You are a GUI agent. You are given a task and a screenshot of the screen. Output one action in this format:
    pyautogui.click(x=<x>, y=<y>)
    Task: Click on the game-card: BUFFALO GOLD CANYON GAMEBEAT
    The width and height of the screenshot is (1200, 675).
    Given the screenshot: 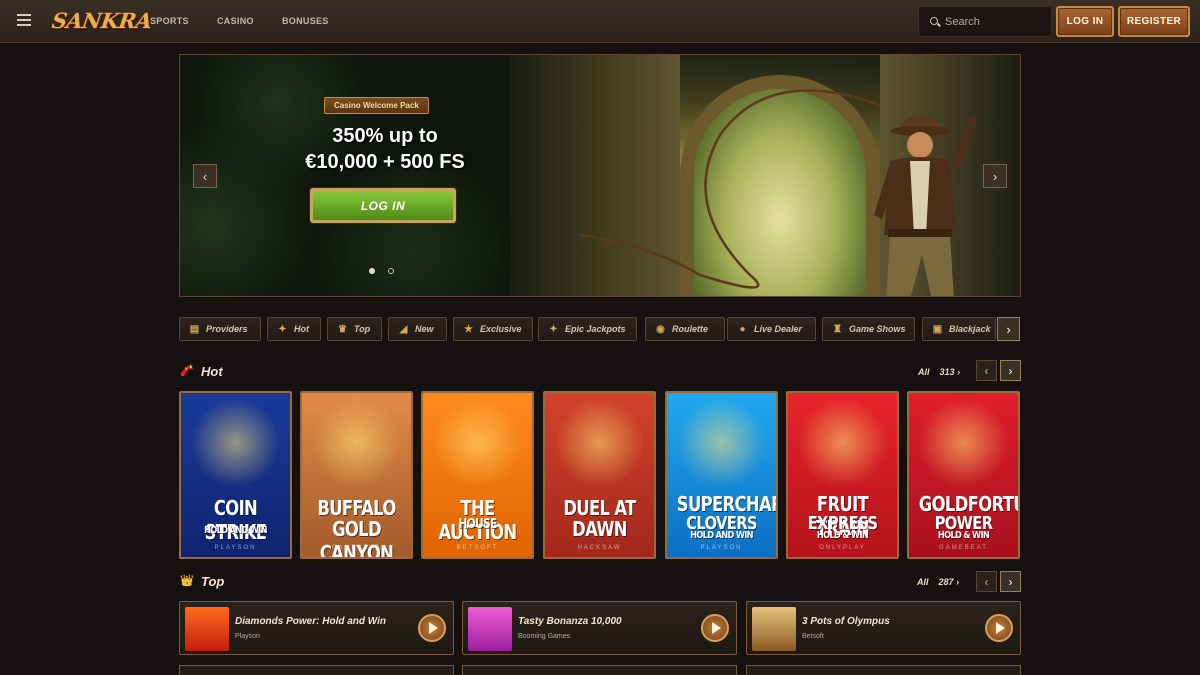 What is the action you would take?
    pyautogui.click(x=356, y=475)
    